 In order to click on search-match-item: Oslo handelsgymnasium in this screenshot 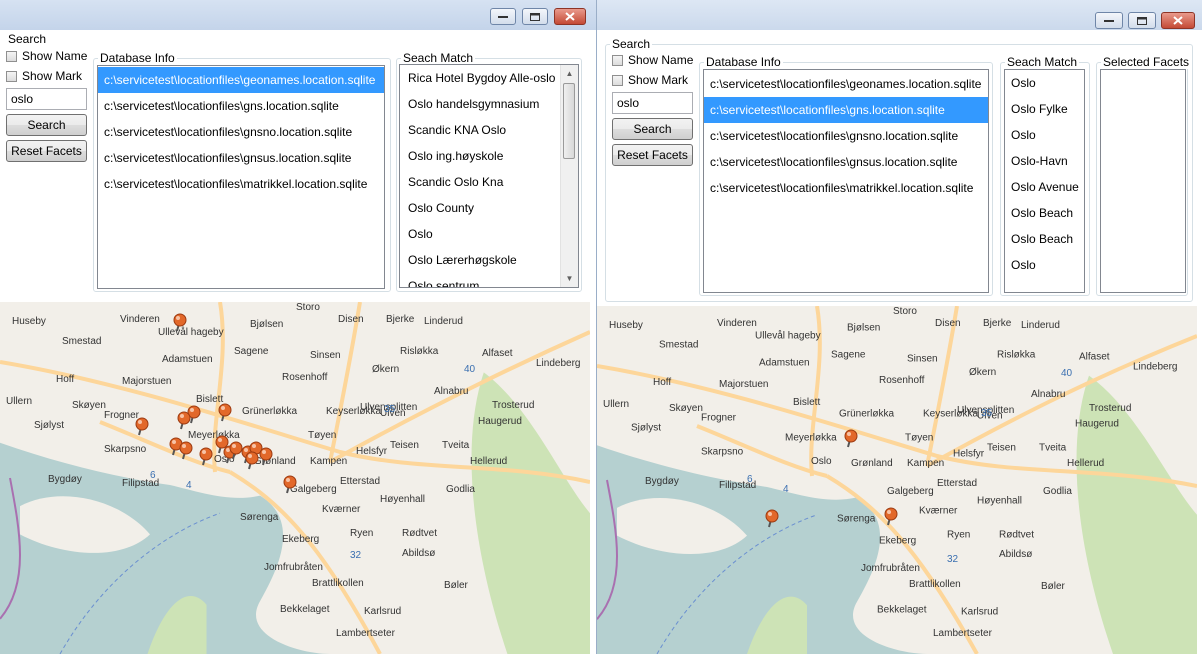, I will do `click(489, 104)`.